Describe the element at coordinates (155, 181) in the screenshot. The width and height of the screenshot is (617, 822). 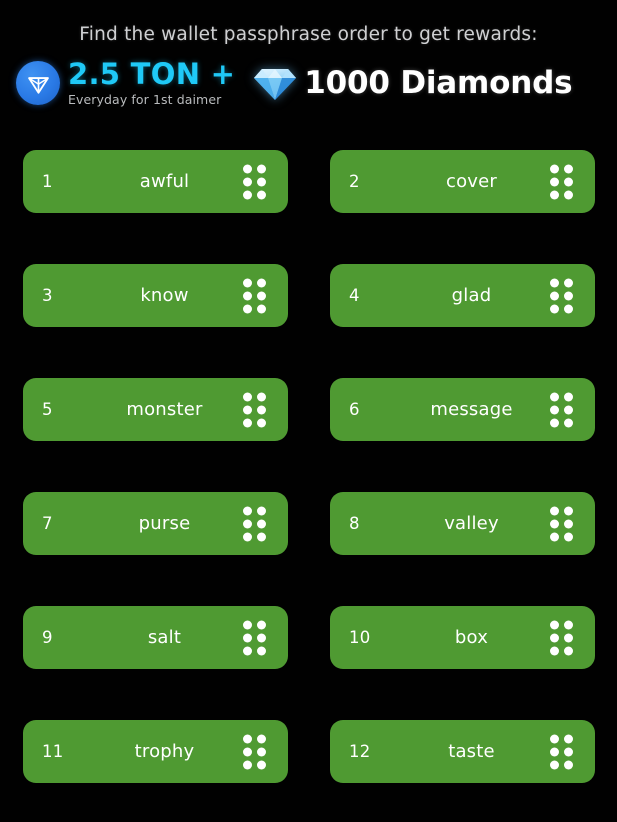
I see `passphrase-chip-1: 1 awful` at that location.